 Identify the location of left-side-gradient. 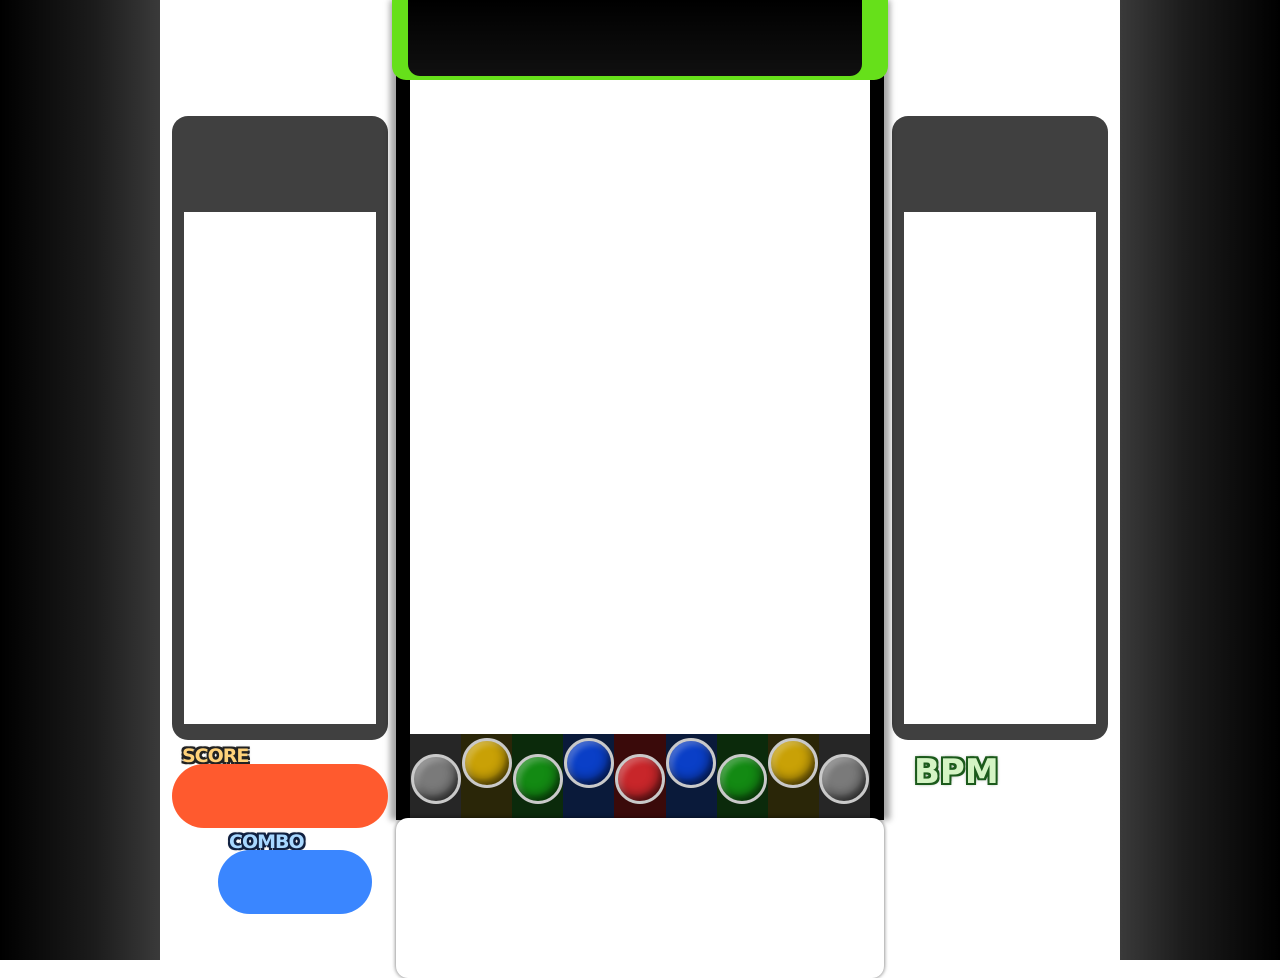
(80, 480).